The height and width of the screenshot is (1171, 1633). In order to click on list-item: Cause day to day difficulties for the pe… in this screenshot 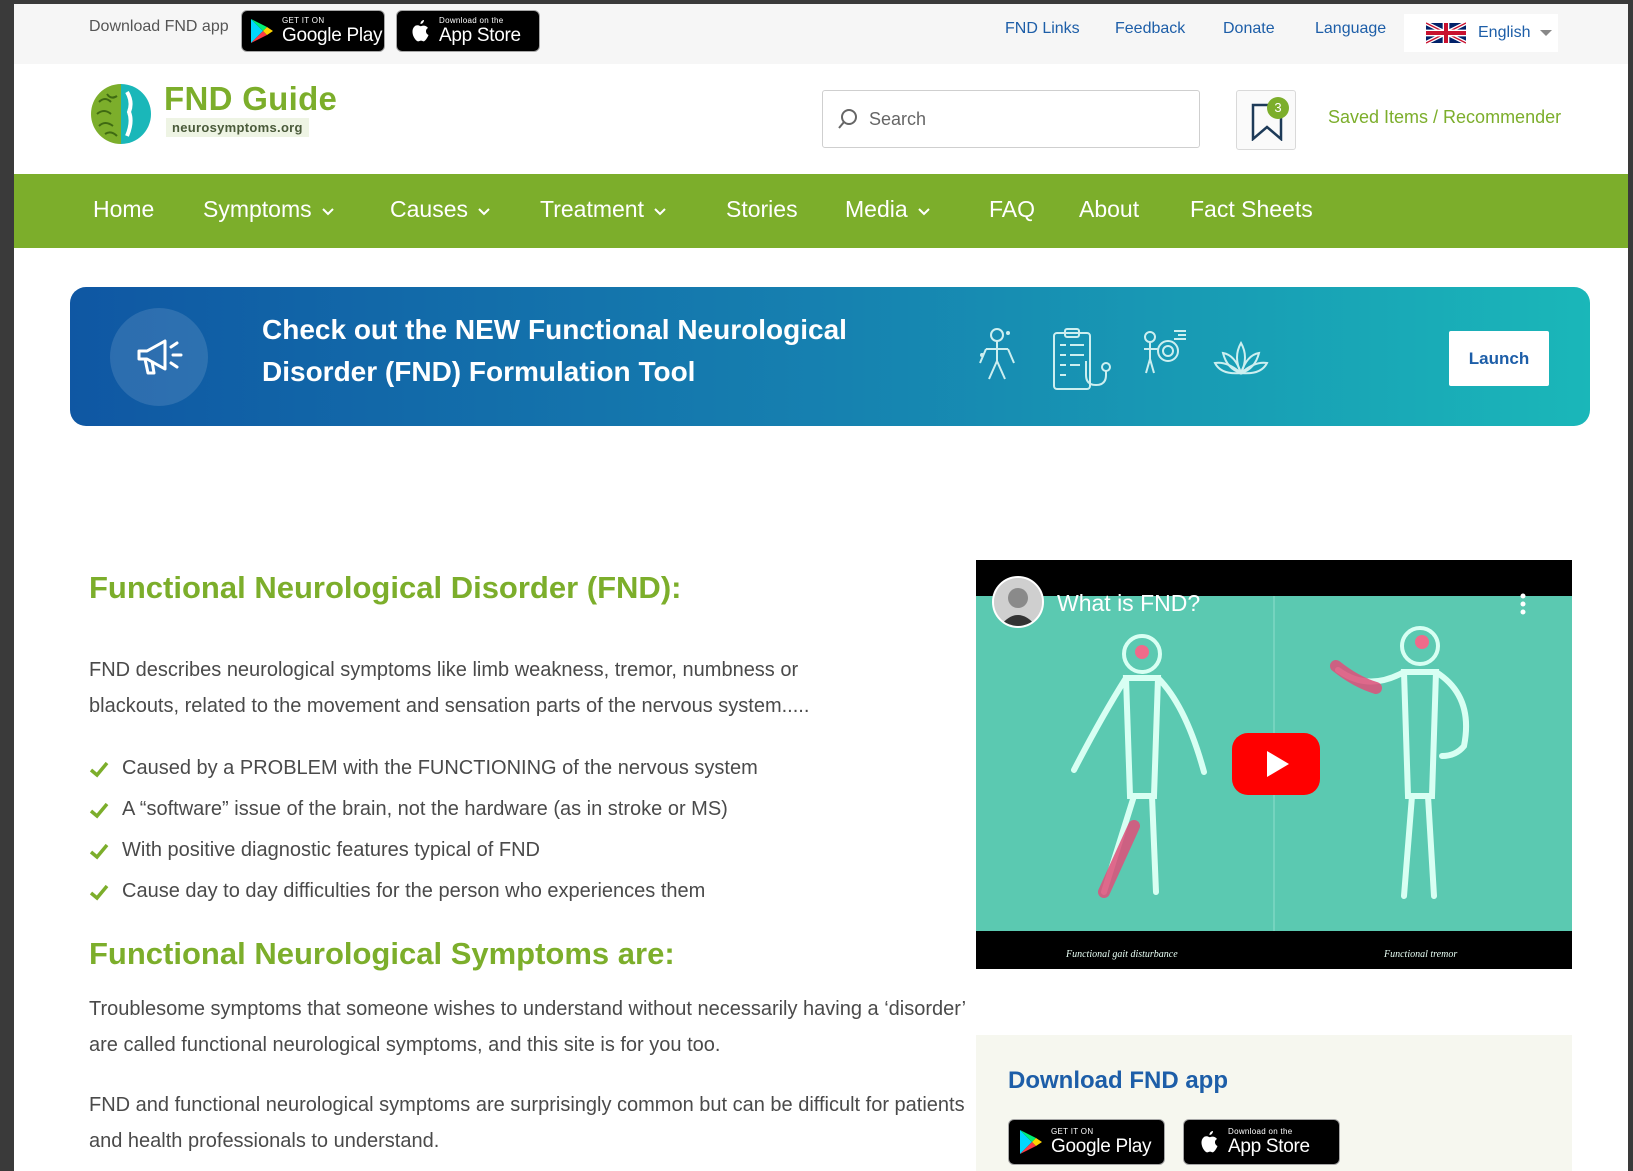, I will do `click(423, 891)`.